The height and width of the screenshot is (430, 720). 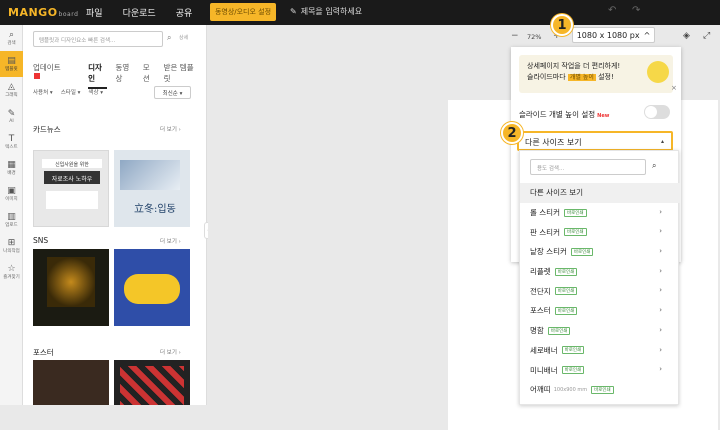 I want to click on filter-usage: 사용처 ▾, so click(x=43, y=92).